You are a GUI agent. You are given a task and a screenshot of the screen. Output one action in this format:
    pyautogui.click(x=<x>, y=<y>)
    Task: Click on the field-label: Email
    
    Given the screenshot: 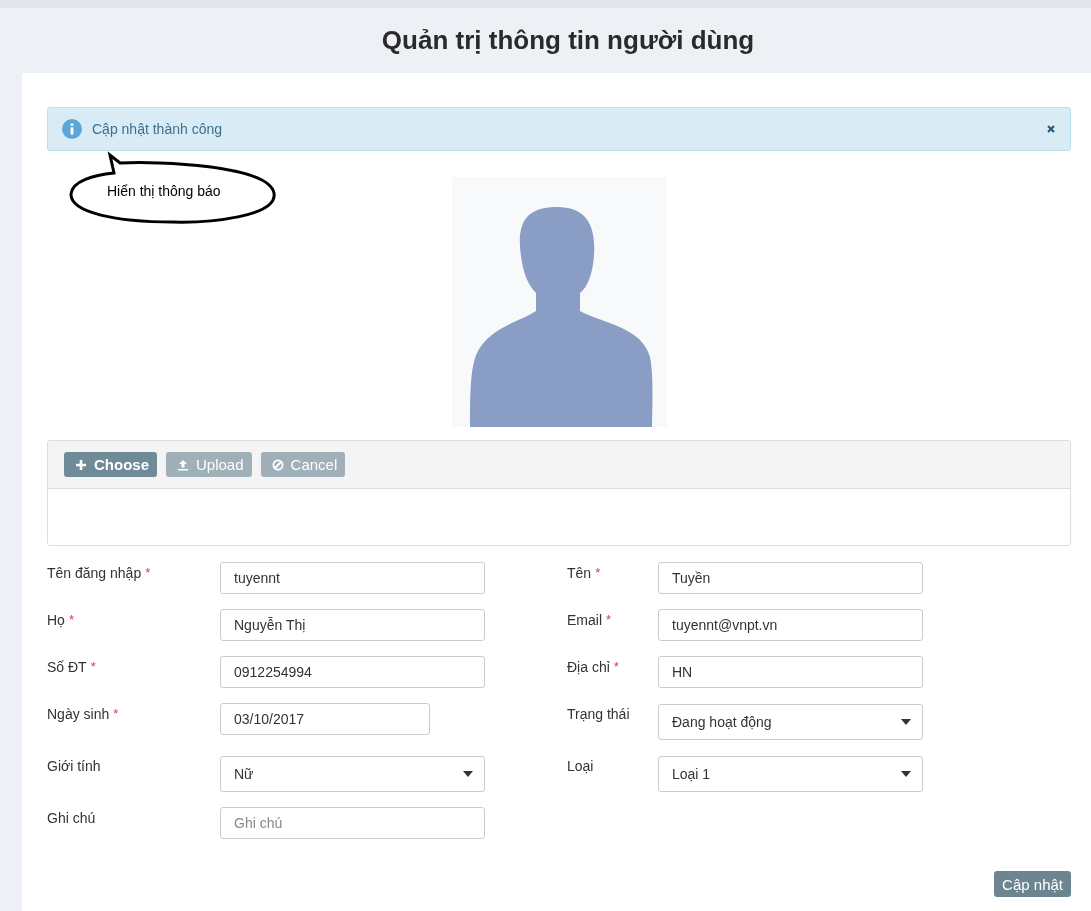 What is the action you would take?
    pyautogui.click(x=584, y=620)
    